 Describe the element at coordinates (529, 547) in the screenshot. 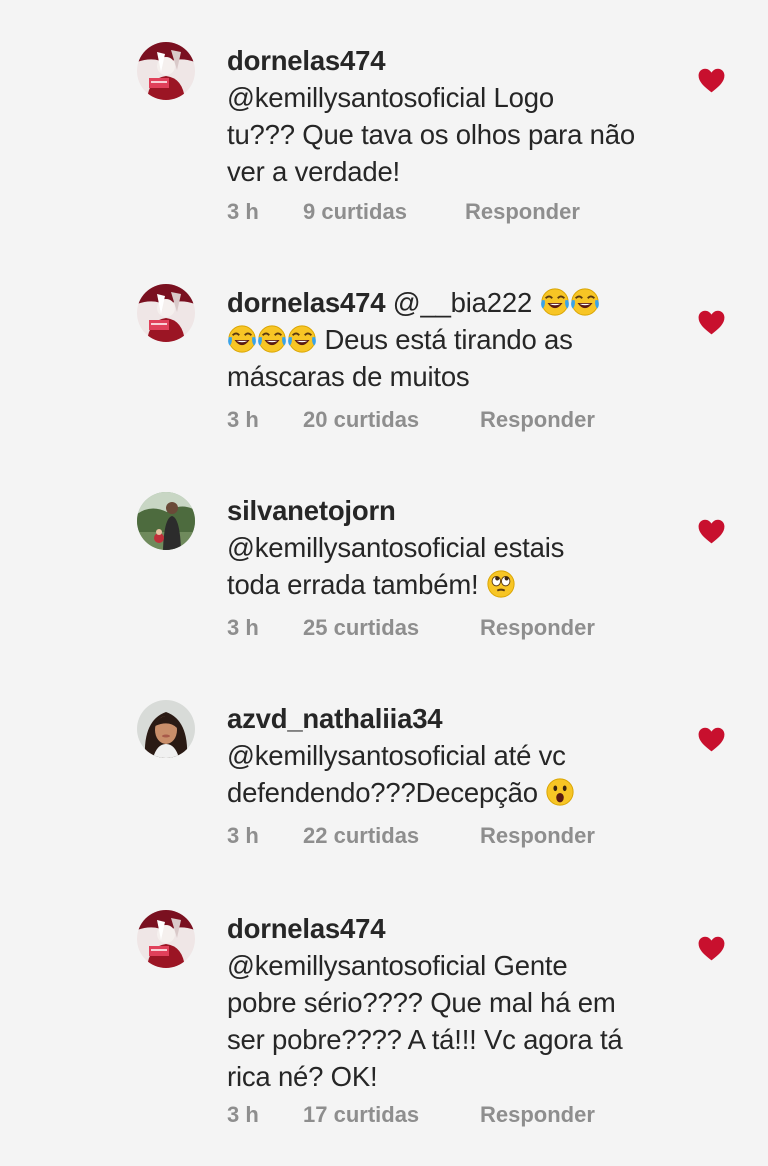

I see `comment-body: estais` at that location.